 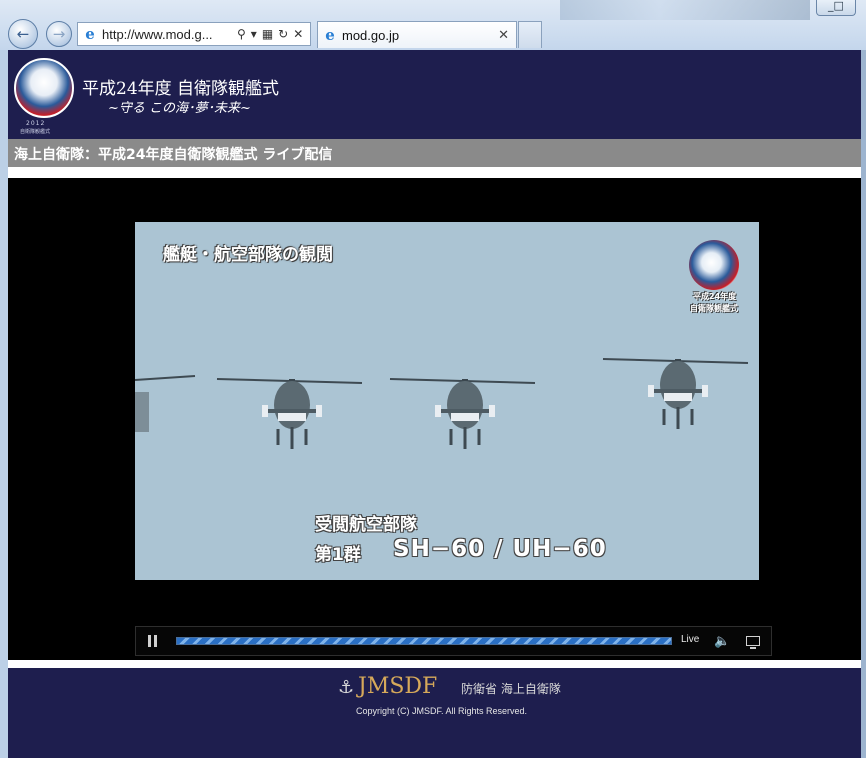 I want to click on site-header: 2012 自衛隊観艦式 平成24年度 自衛隊観艦式 ~守る この海･夢･未来~, so click(x=434, y=94).